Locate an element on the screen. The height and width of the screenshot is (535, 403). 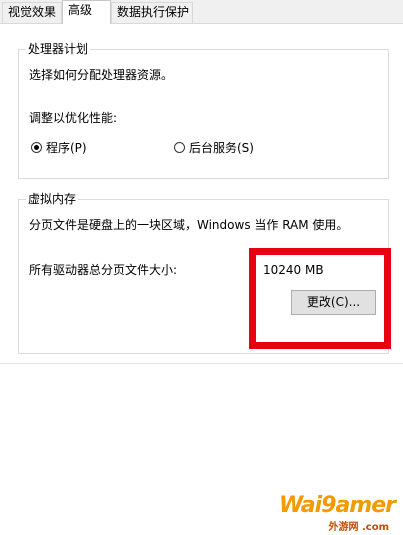
watermark-main-text: Wai9amer is located at coordinates (337, 505).